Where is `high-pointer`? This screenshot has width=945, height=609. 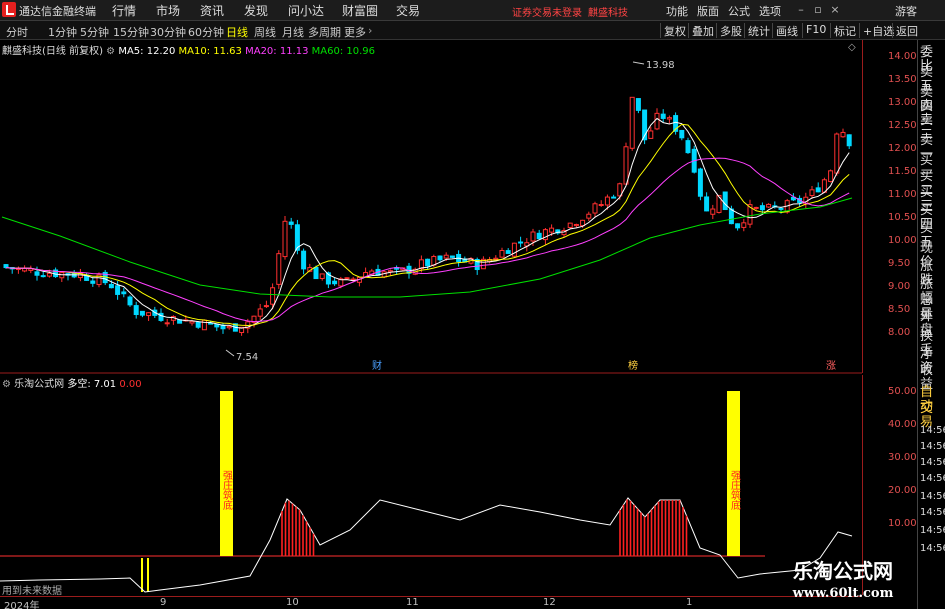 high-pointer is located at coordinates (638, 63).